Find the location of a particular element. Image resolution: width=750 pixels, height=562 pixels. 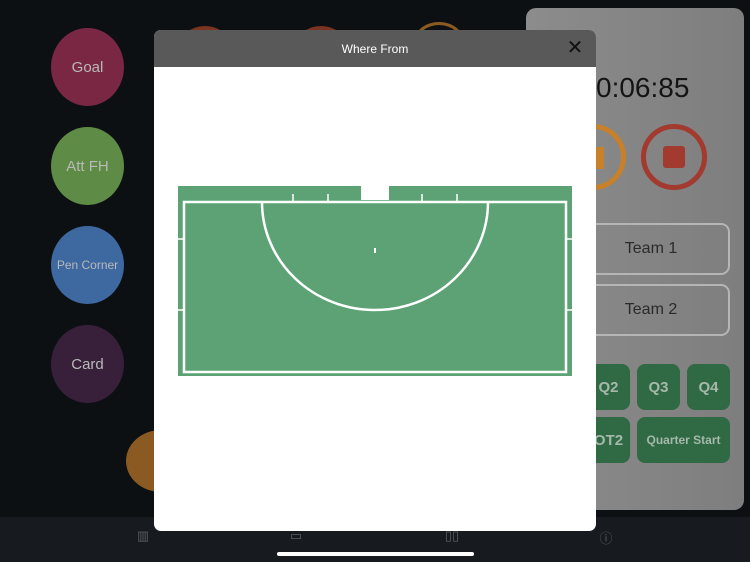

timer-display: 0:06:85 is located at coordinates (643, 87).